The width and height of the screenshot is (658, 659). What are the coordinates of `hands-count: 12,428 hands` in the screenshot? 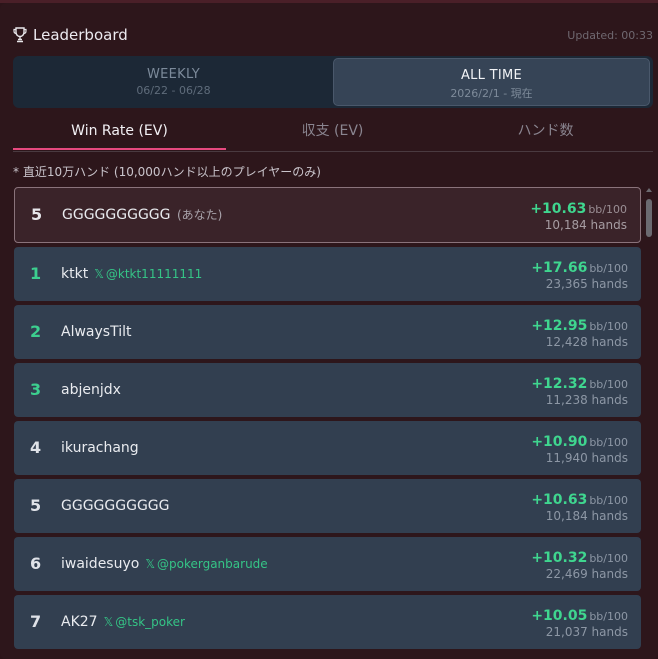 It's located at (586, 342).